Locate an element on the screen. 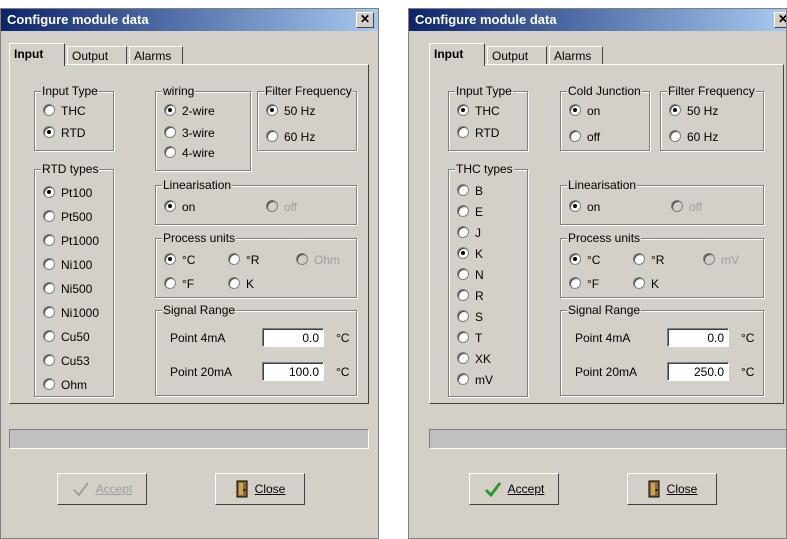 The width and height of the screenshot is (787, 539). radio-type-j: J is located at coordinates (469, 233).